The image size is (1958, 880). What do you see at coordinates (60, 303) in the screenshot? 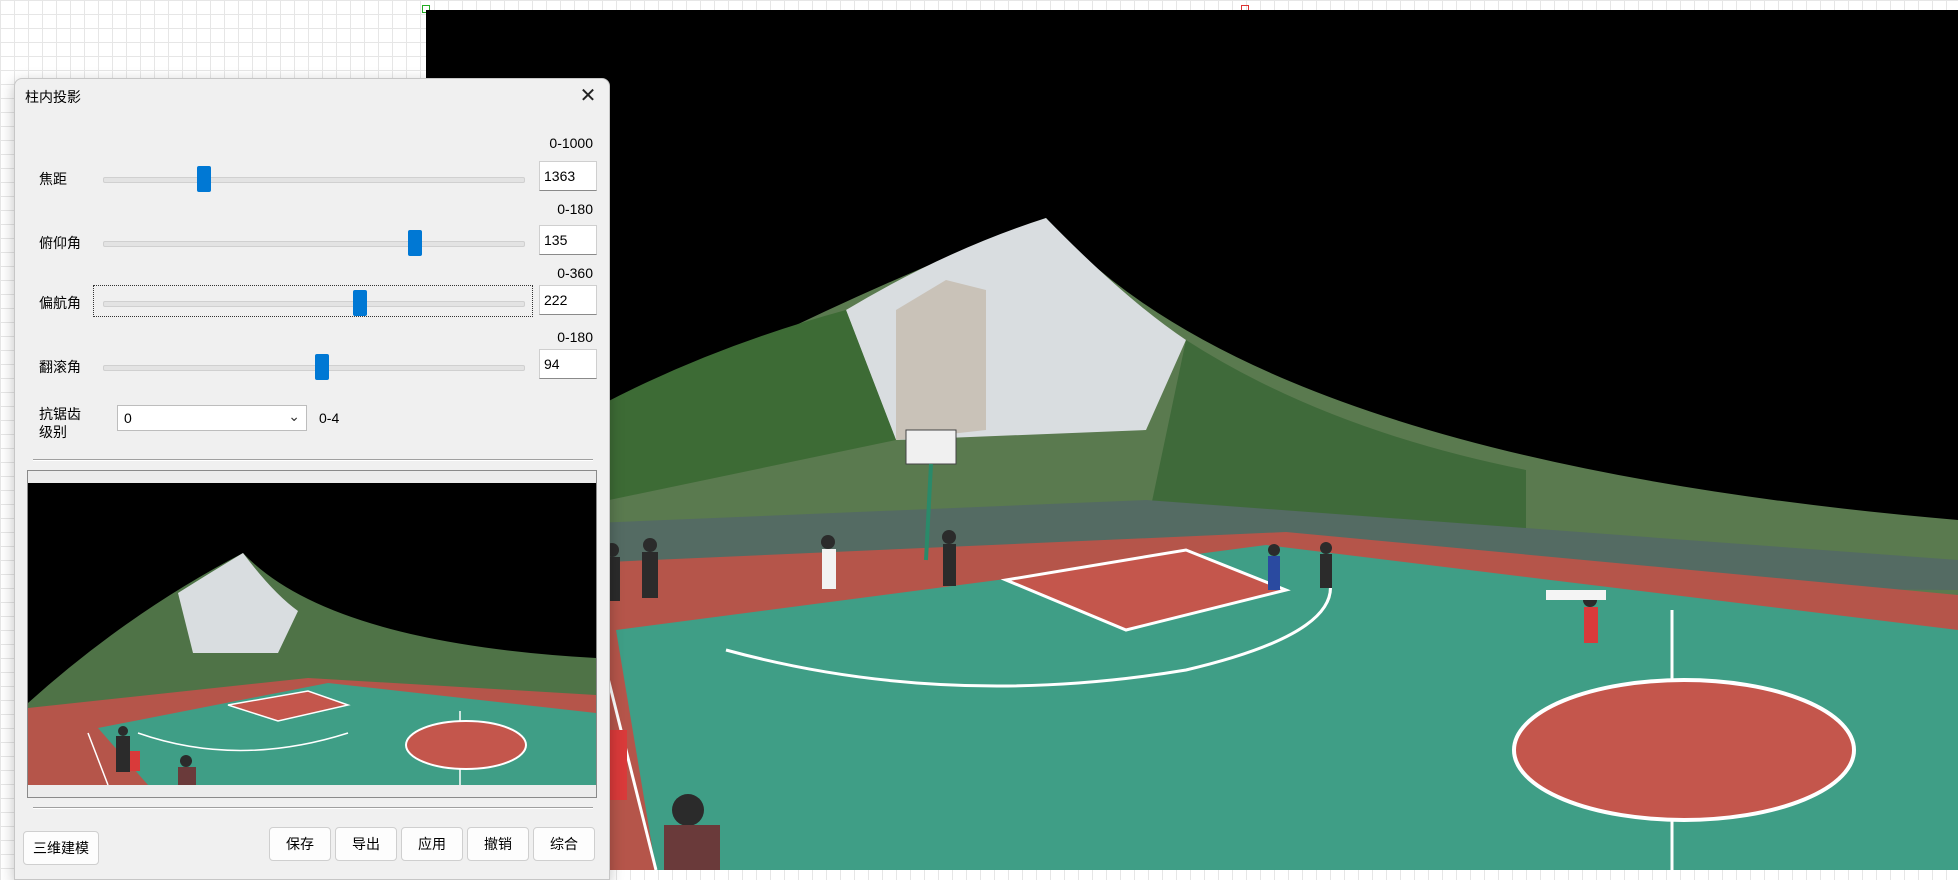
I see `yaw-label: 偏航角` at bounding box center [60, 303].